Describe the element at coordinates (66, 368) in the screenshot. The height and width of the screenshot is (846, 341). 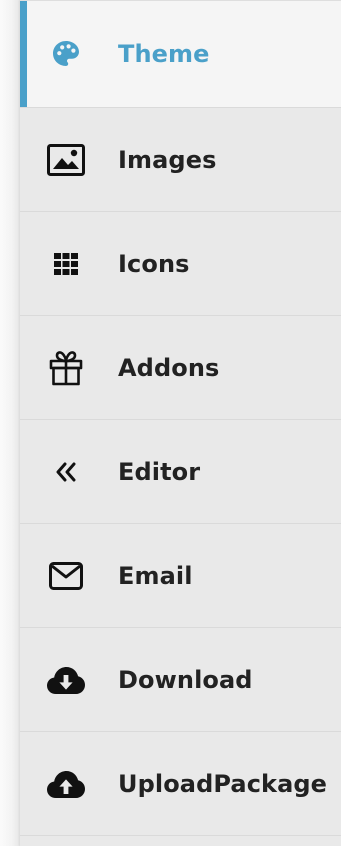
I see `gift-icon` at that location.